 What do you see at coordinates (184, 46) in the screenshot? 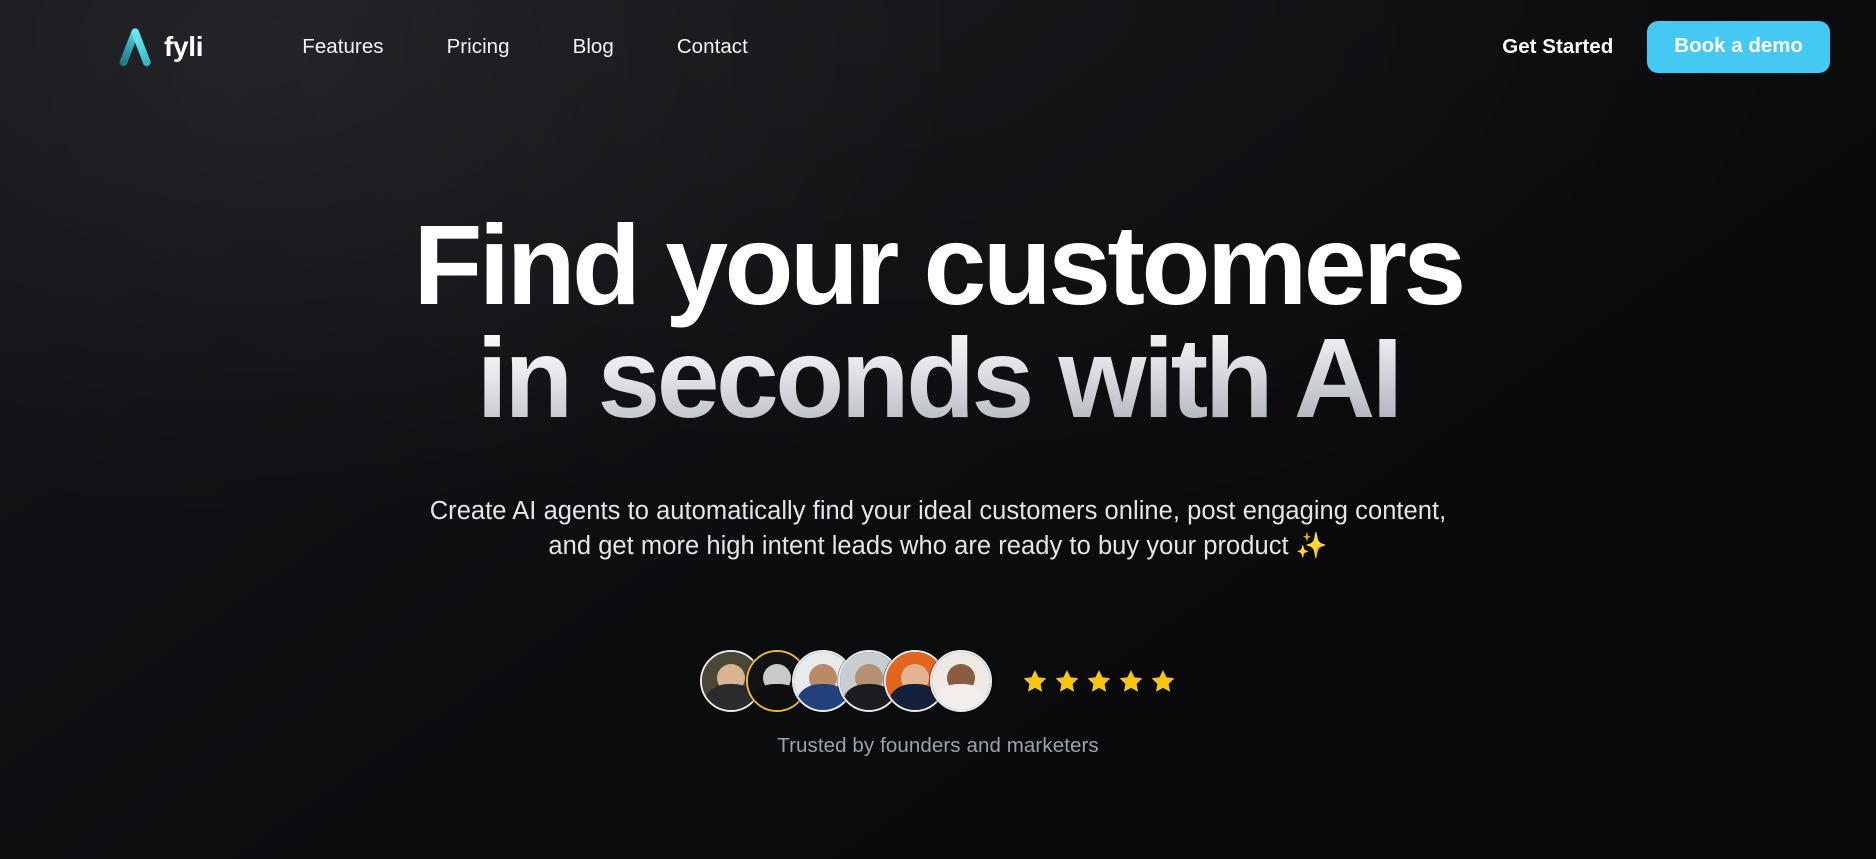
I see `brand-name: fyli` at bounding box center [184, 46].